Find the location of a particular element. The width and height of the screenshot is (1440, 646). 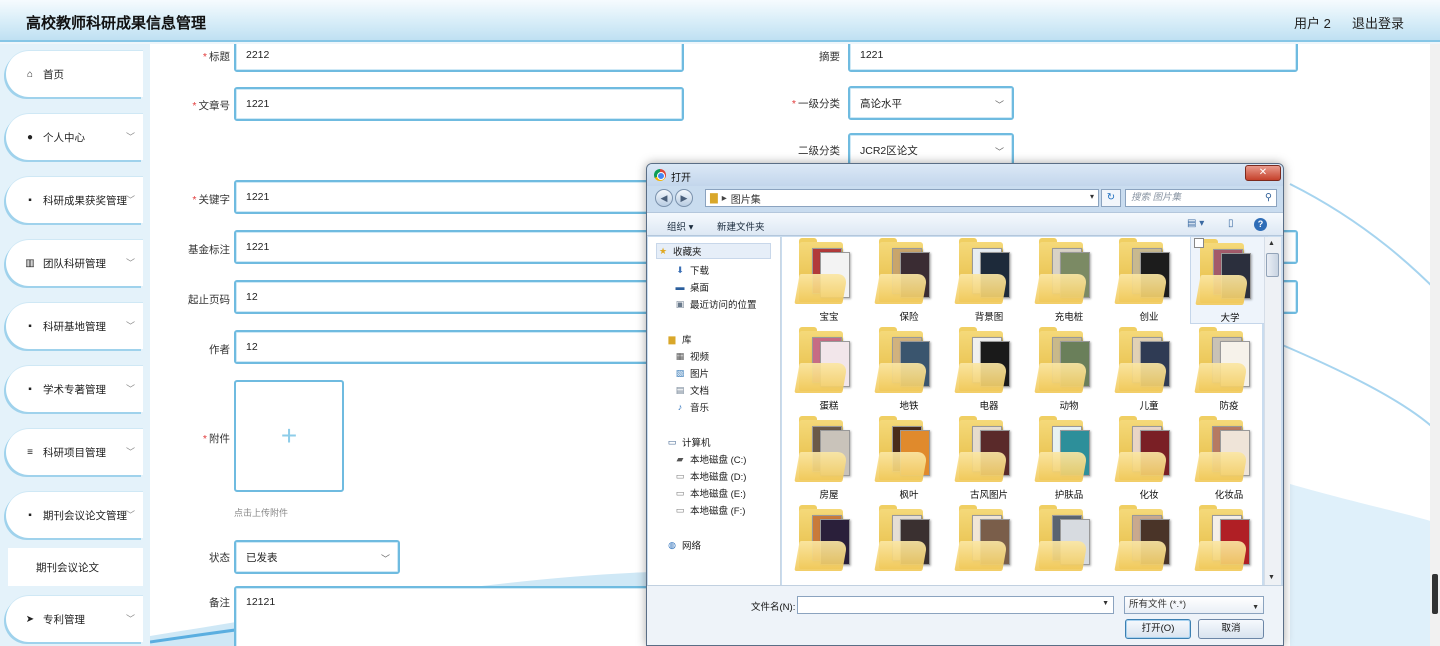

folder-item: 创业 is located at coordinates (1149, 280).